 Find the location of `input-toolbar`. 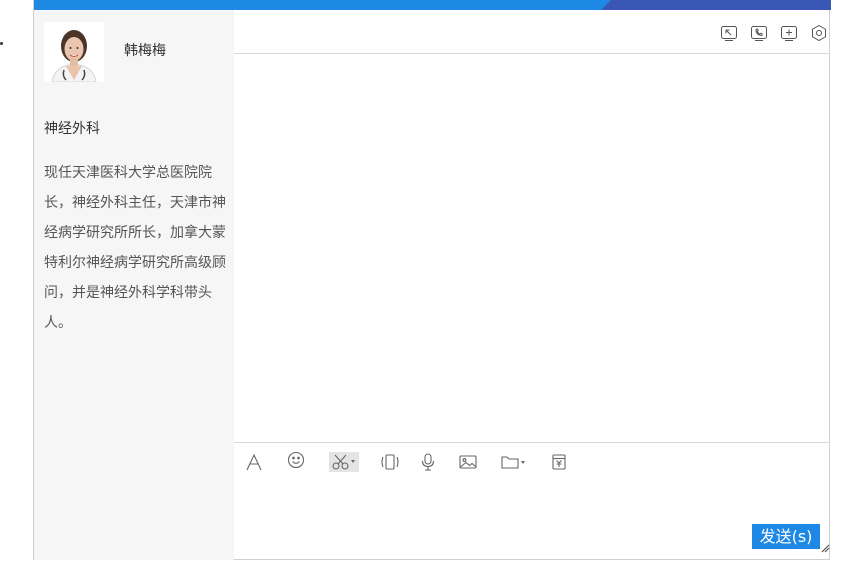

input-toolbar is located at coordinates (532, 461).